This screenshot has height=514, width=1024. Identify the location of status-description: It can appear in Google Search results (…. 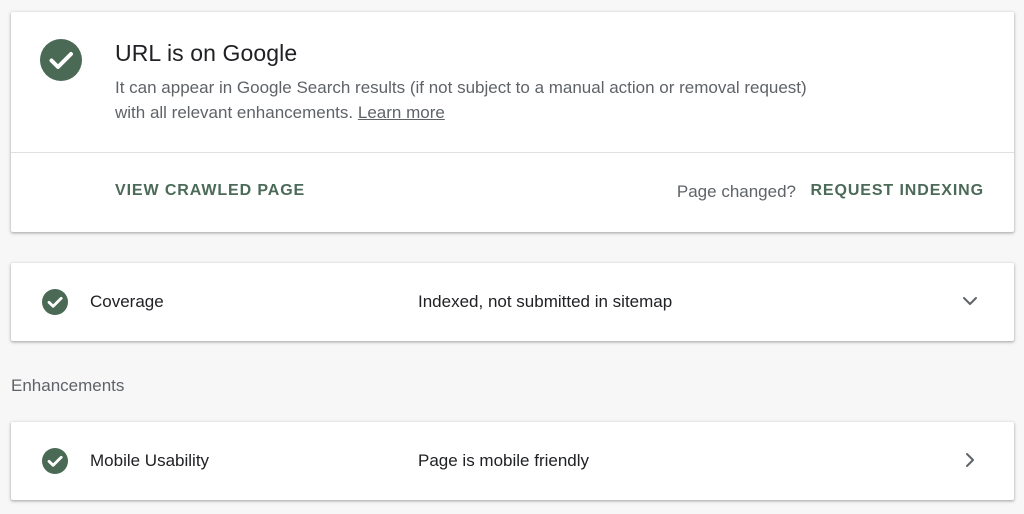
(465, 100).